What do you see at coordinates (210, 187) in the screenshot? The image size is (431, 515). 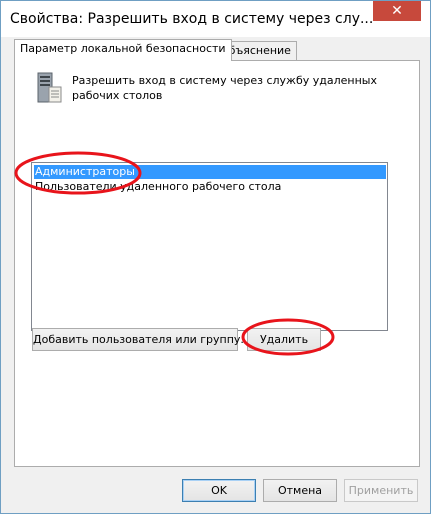 I see `list-item-remote-desktop-users: Пользователи удаленного рабочего стола` at bounding box center [210, 187].